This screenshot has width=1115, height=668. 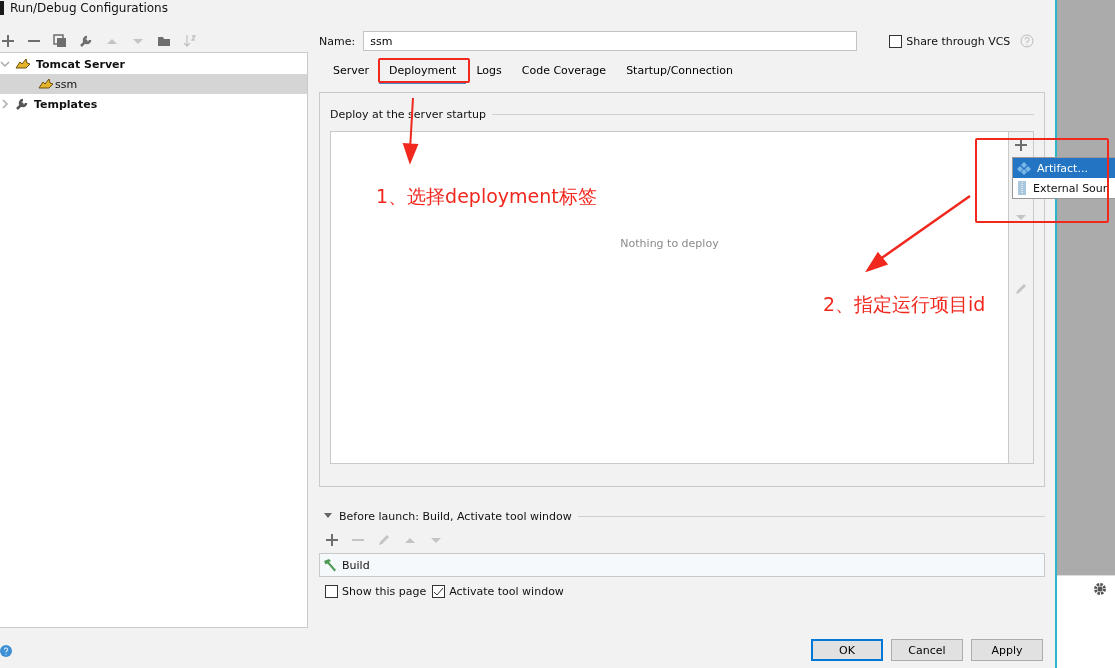 I want to click on name-label: Name:, so click(x=337, y=41).